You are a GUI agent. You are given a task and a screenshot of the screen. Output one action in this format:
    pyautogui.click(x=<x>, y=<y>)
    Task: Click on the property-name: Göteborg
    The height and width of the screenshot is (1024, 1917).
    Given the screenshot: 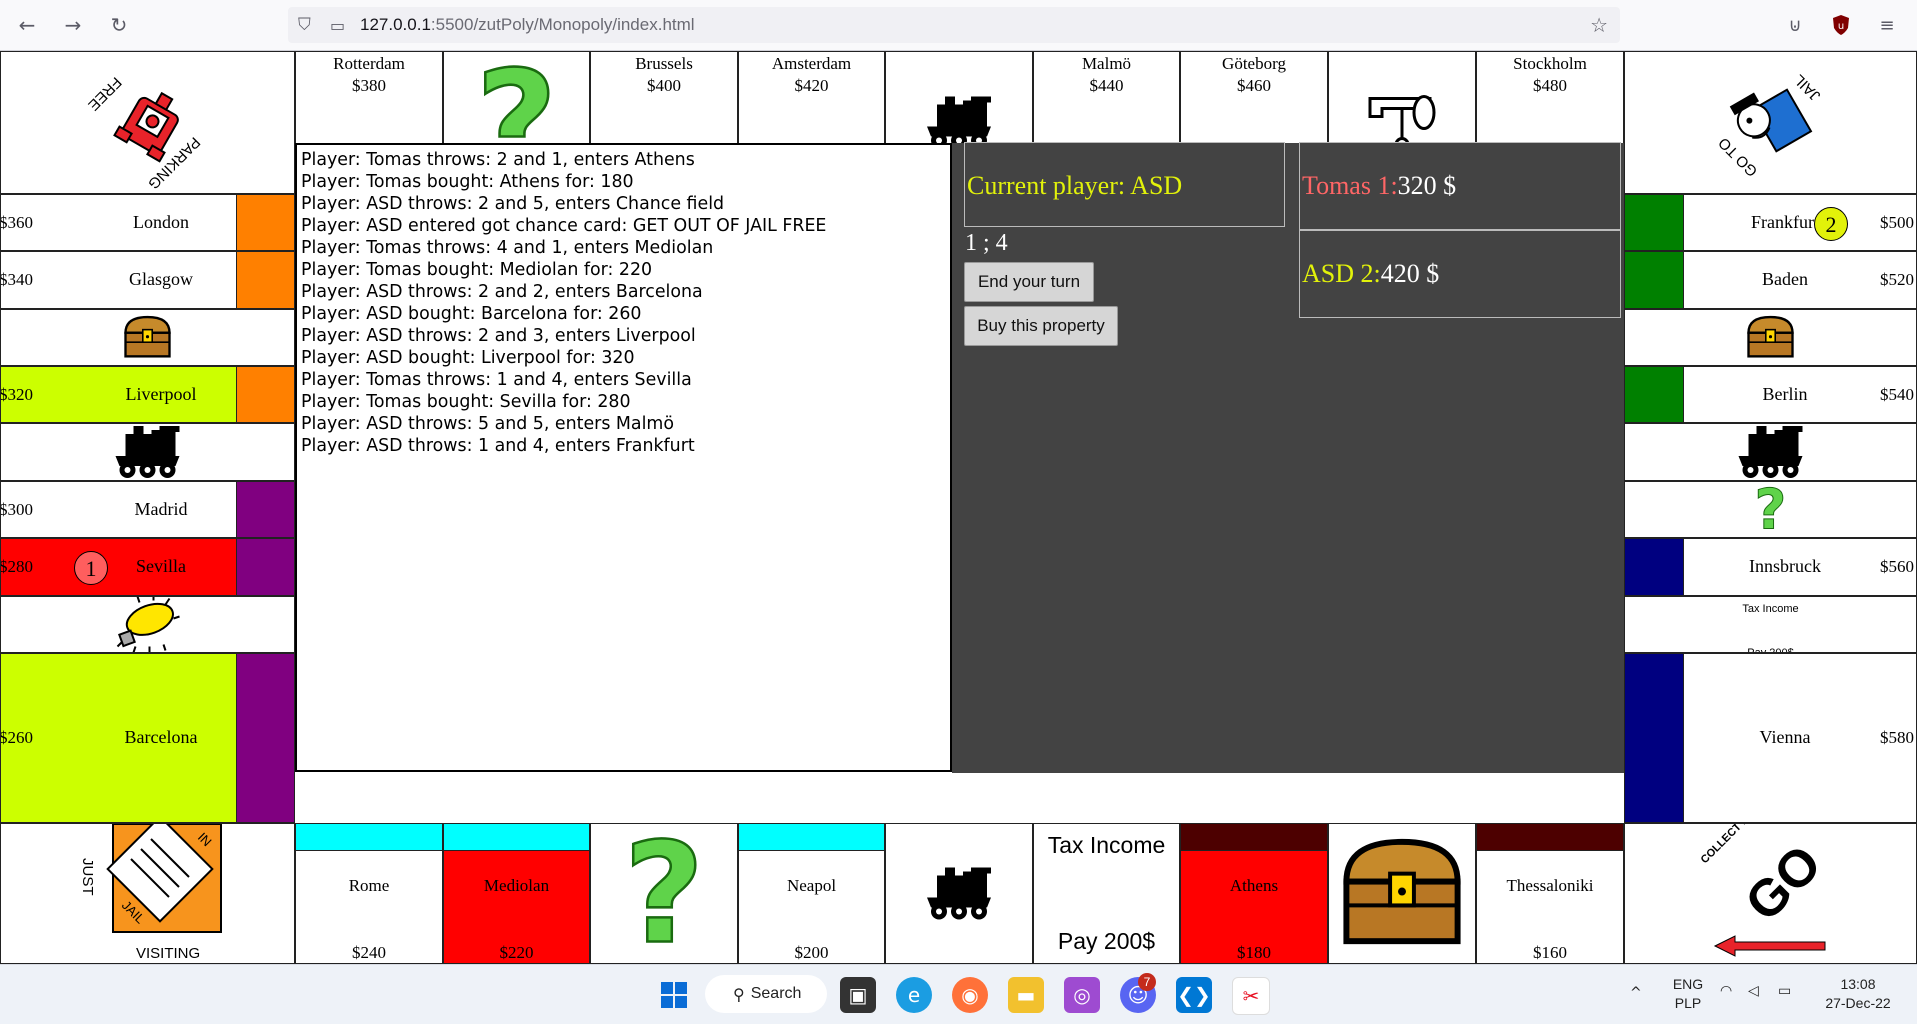 What is the action you would take?
    pyautogui.click(x=1254, y=63)
    